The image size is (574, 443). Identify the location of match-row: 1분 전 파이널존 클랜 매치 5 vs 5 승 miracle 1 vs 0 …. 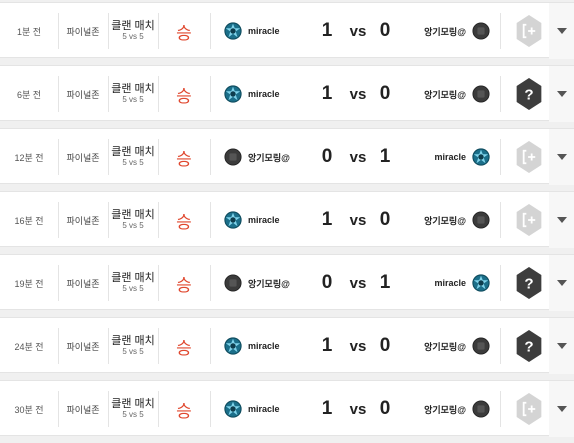
(287, 30).